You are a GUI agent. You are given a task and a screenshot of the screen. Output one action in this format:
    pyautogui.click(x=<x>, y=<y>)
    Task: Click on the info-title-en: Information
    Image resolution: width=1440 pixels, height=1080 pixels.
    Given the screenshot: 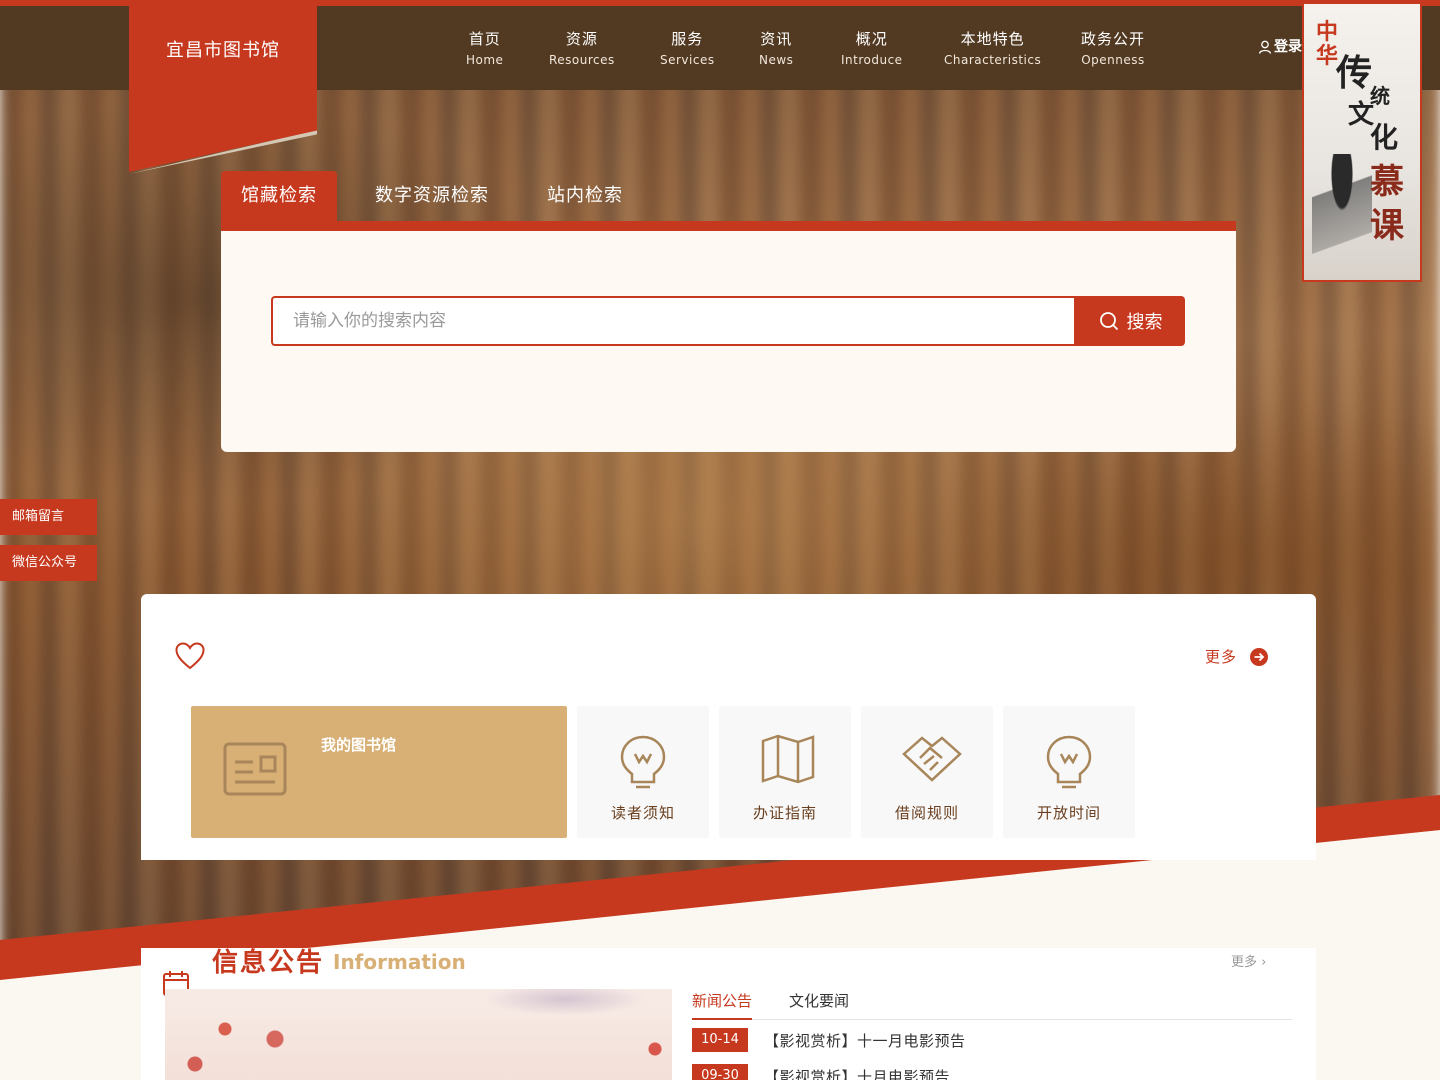 What is the action you would take?
    pyautogui.click(x=399, y=962)
    